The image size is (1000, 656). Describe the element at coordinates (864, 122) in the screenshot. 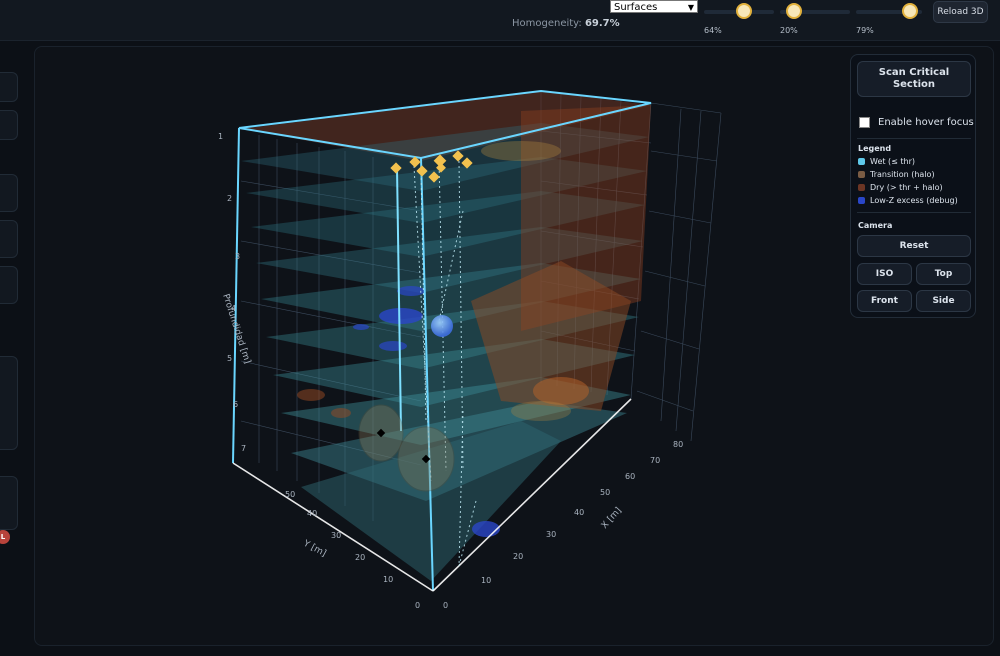

I see `hover-focus-checkbox` at that location.